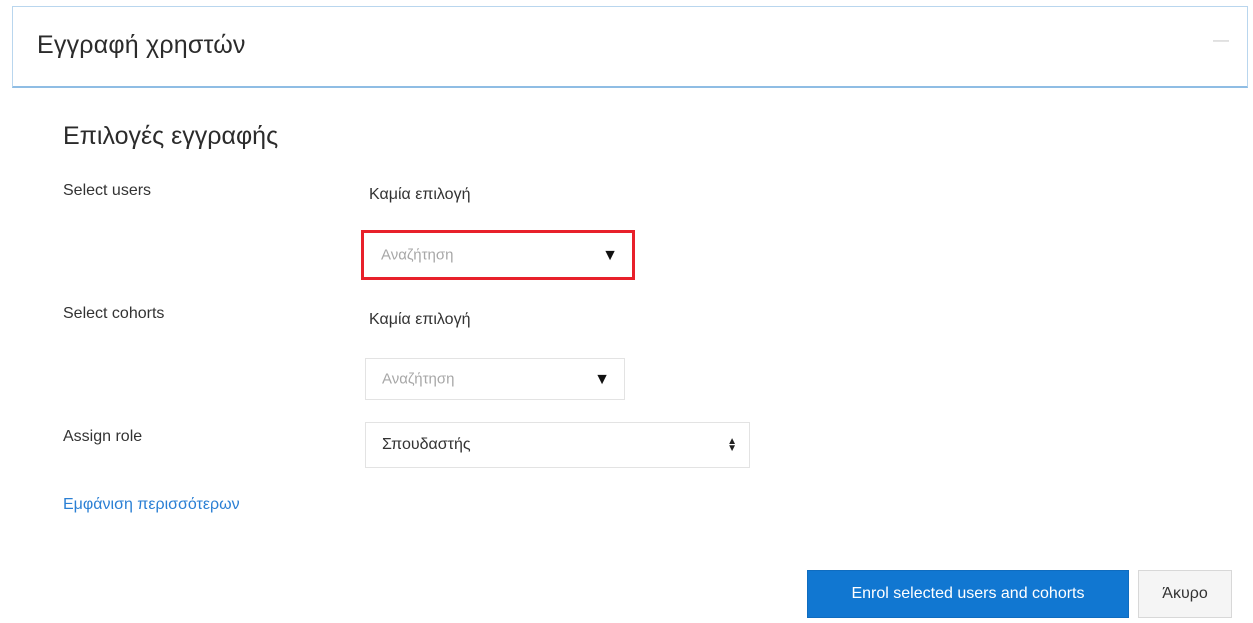  Describe the element at coordinates (426, 444) in the screenshot. I see `assign-role-value: Σπουδαστής` at that location.